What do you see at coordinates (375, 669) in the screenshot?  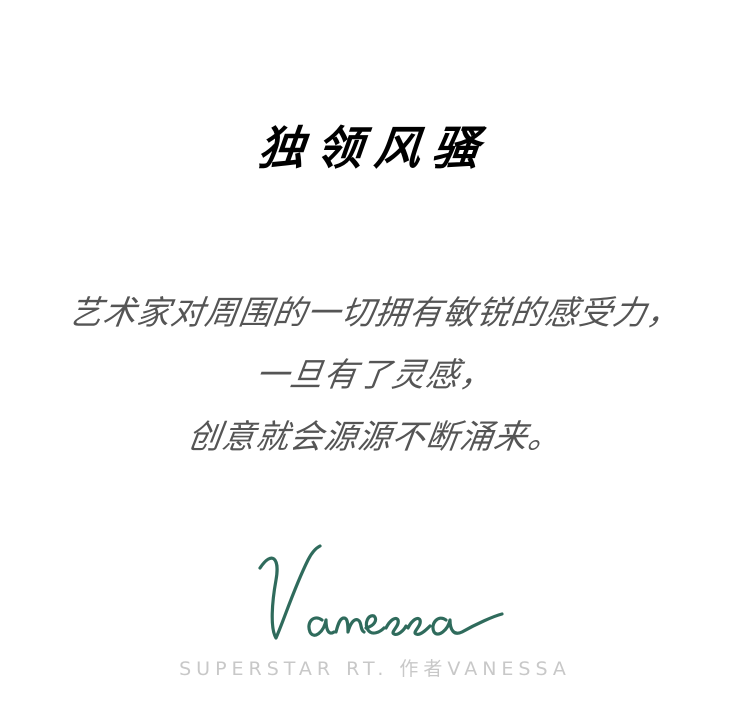 I see `credit-text: SUPERSTAR RT. 作者VANESSA` at bounding box center [375, 669].